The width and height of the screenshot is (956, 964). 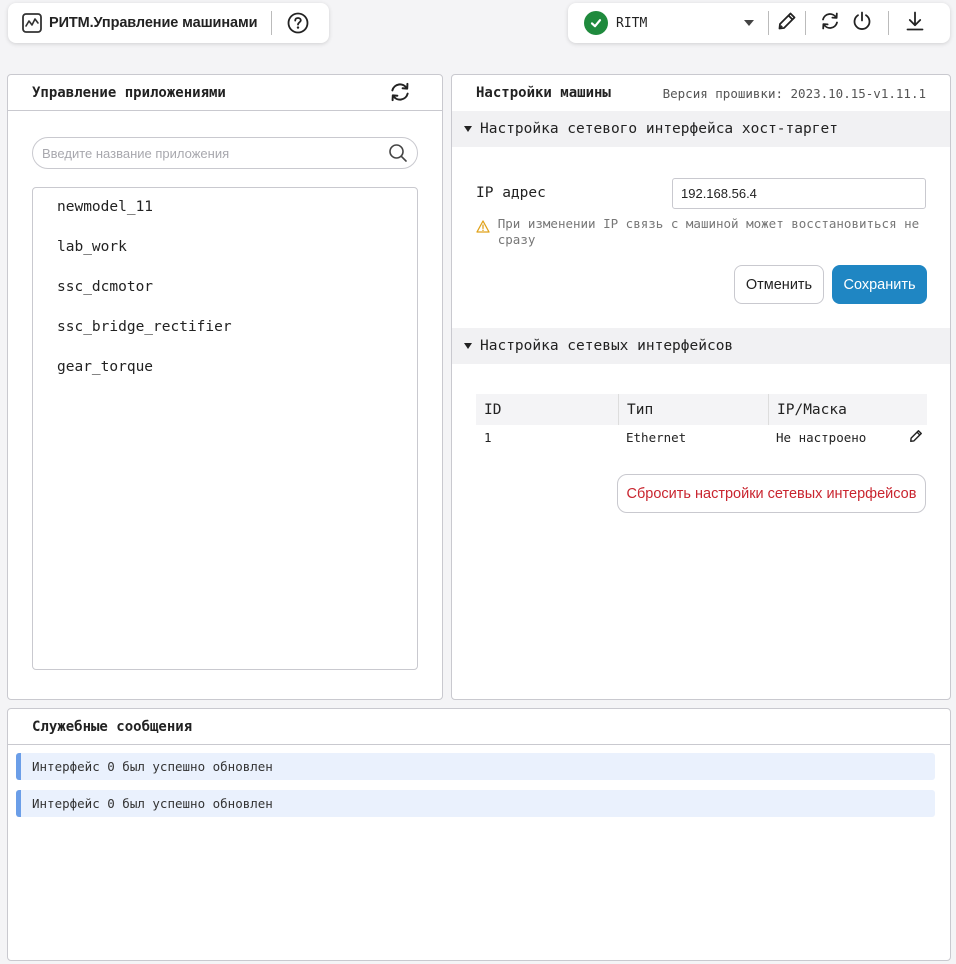 I want to click on power-button, so click(x=862, y=23).